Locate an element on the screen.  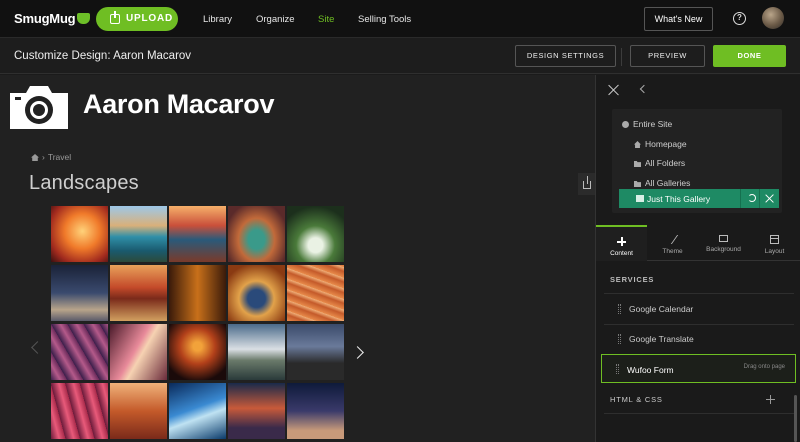
tab-layout: Layout is located at coordinates (774, 243).